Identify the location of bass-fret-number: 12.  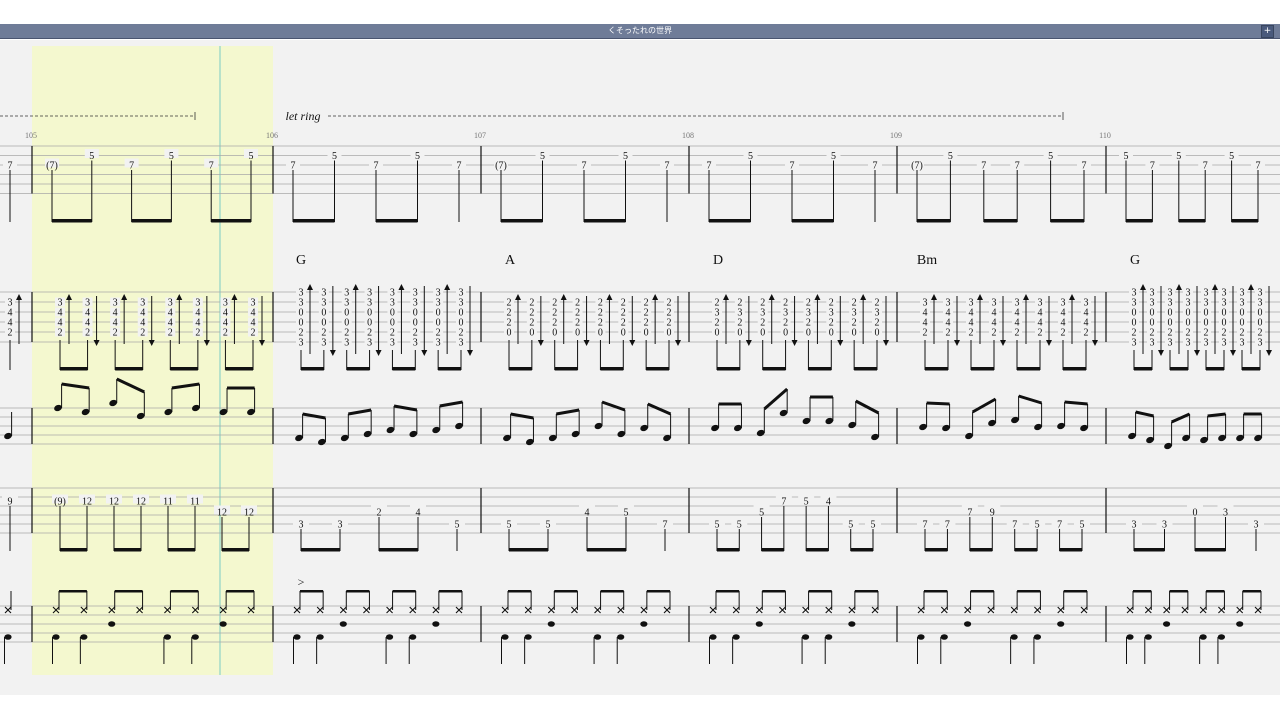
(141, 502).